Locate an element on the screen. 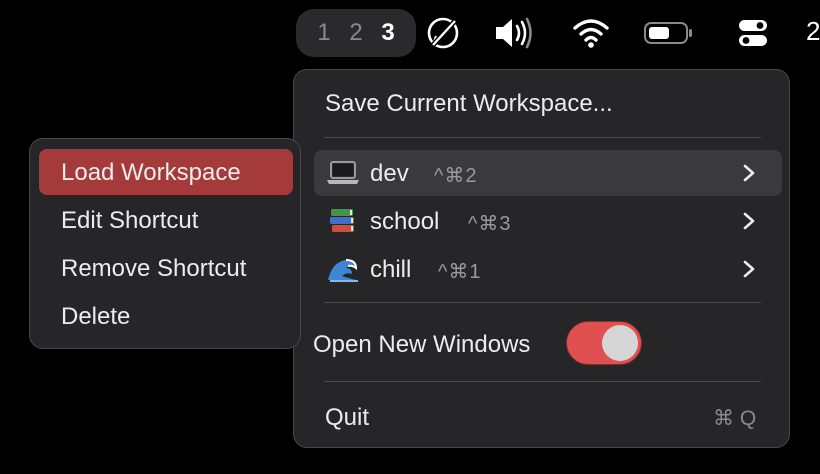 This screenshot has height=474, width=820. open-new-windows-toggle is located at coordinates (604, 343).